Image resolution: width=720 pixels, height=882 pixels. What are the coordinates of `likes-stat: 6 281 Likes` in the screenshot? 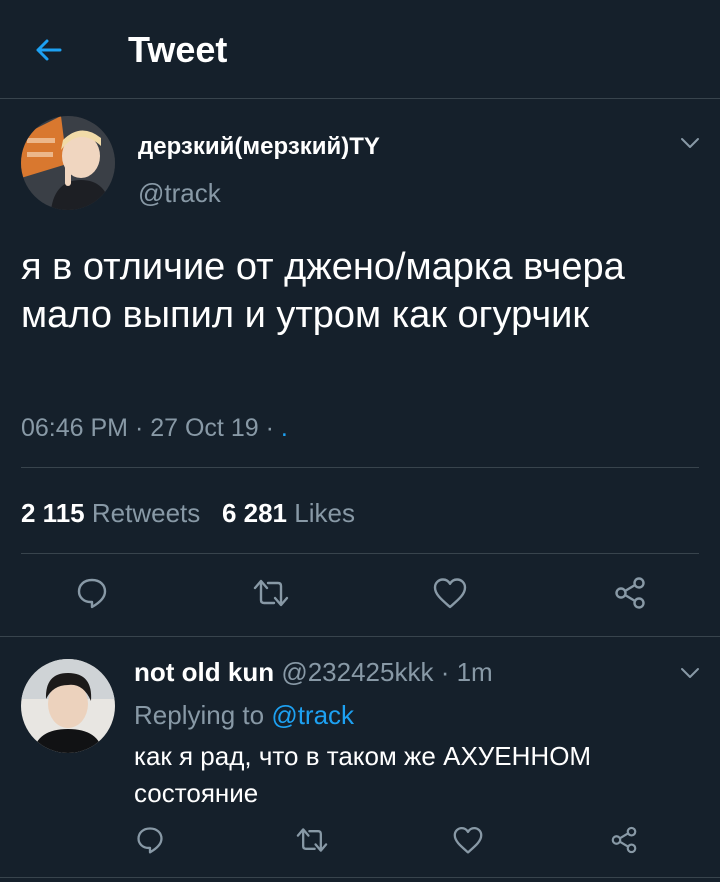 It's located at (288, 513).